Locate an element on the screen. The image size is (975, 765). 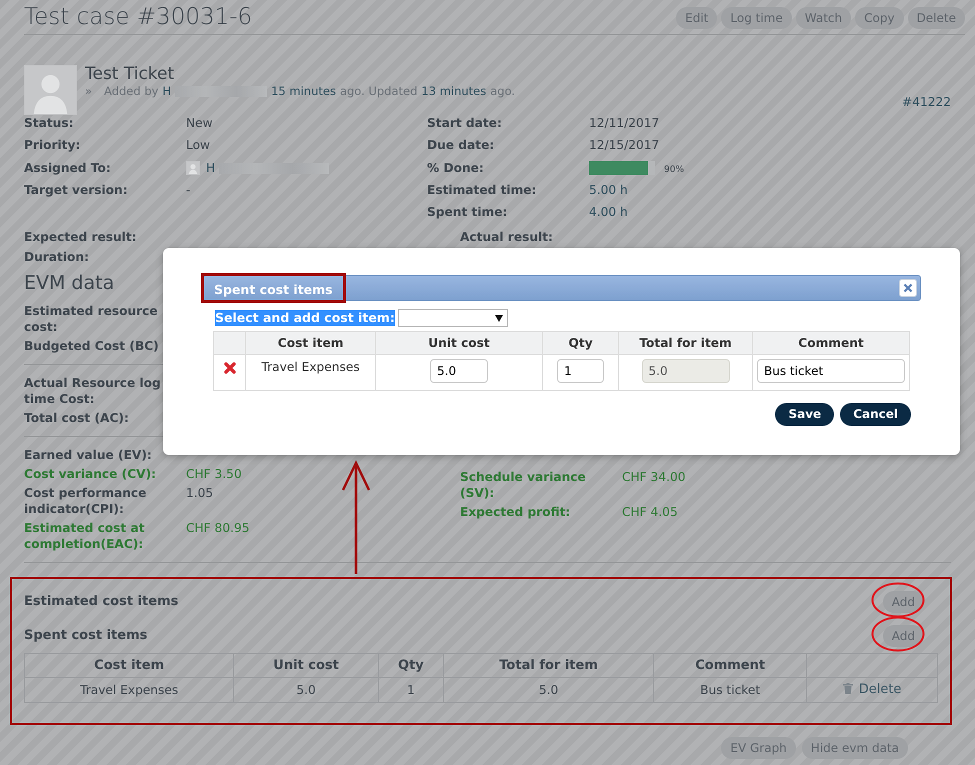
issue-number: #41222 is located at coordinates (926, 102).